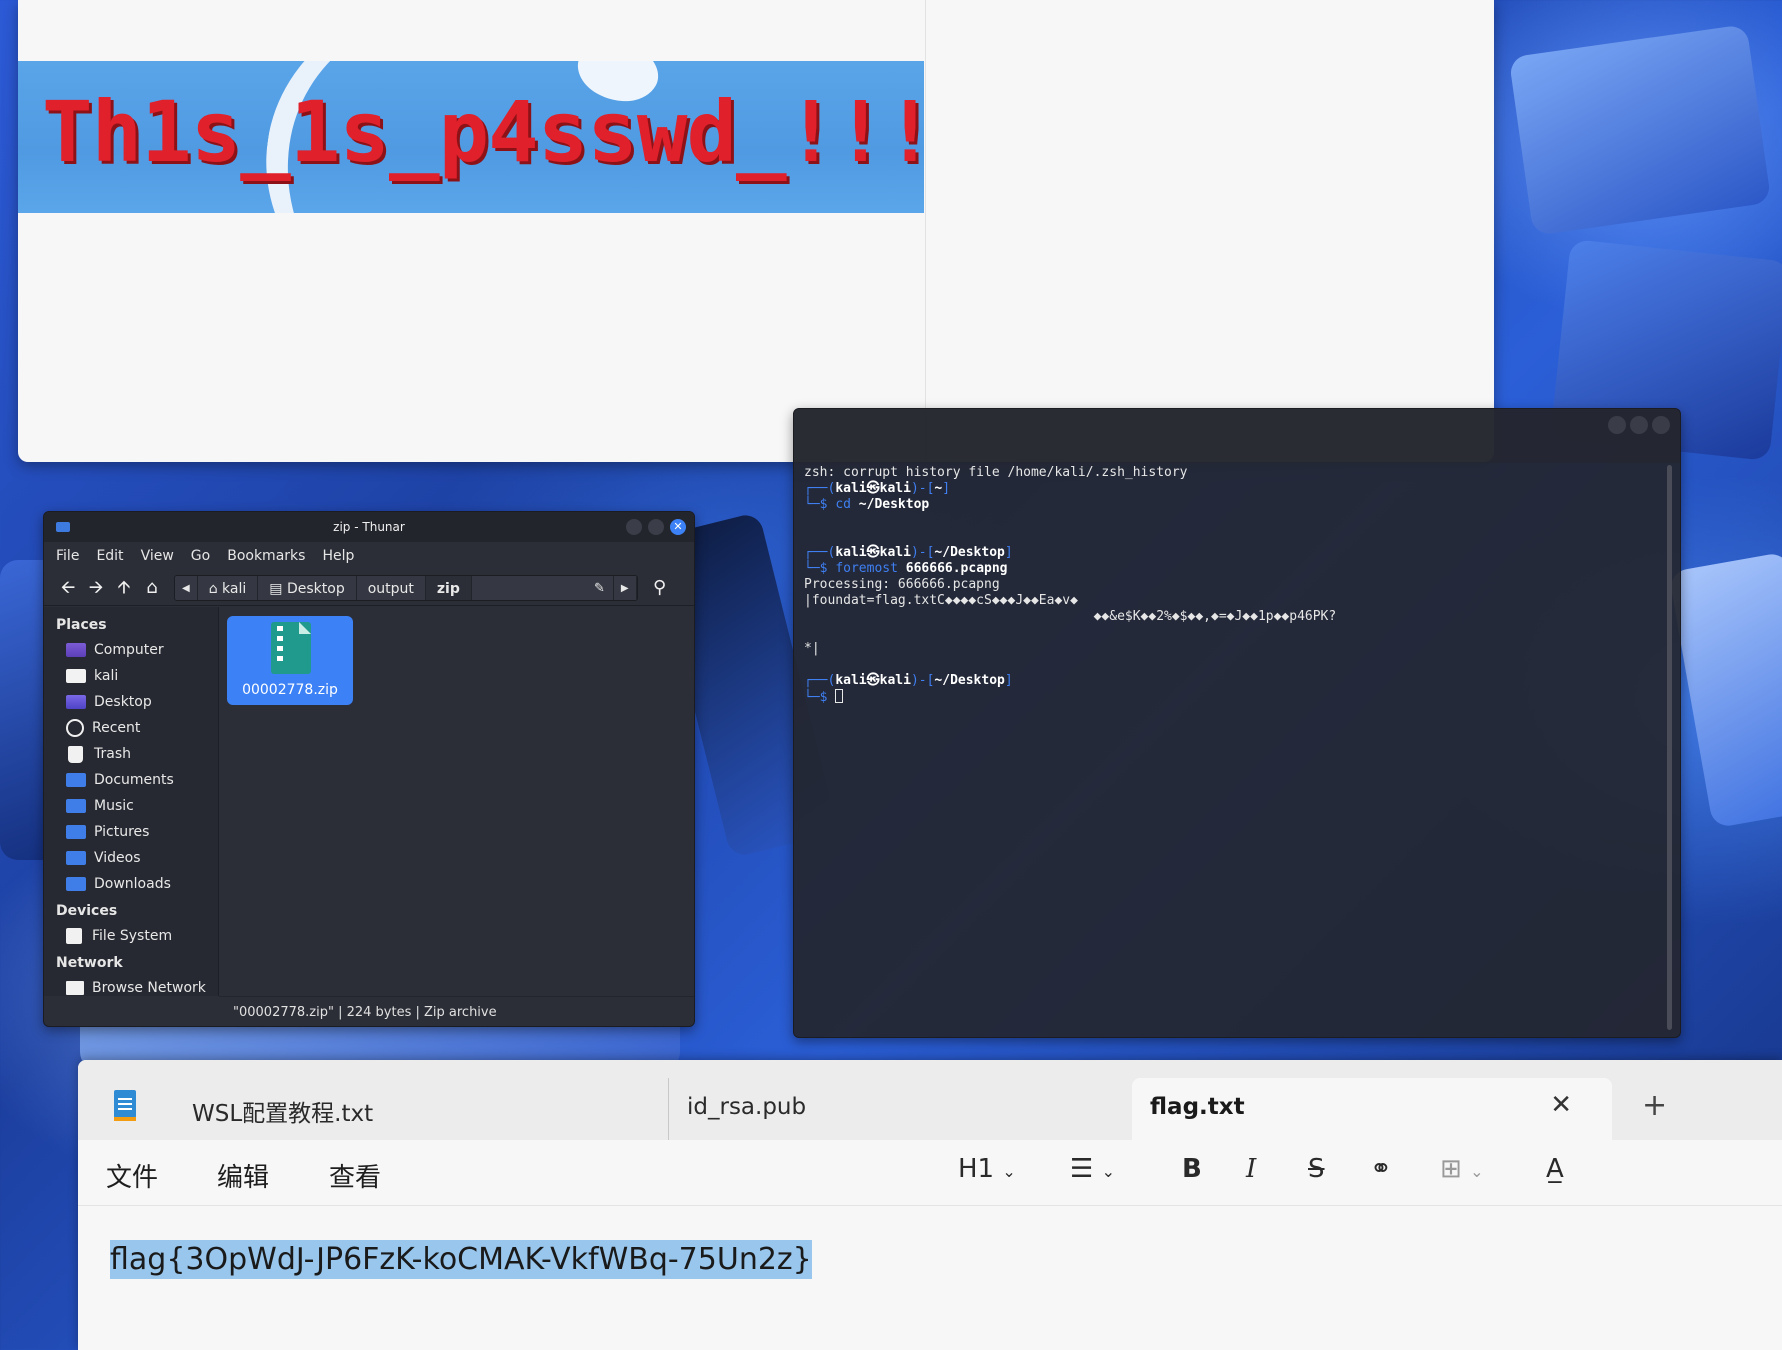 The width and height of the screenshot is (1782, 1350). Describe the element at coordinates (1381, 1169) in the screenshot. I see `link-icon: ⚭` at that location.